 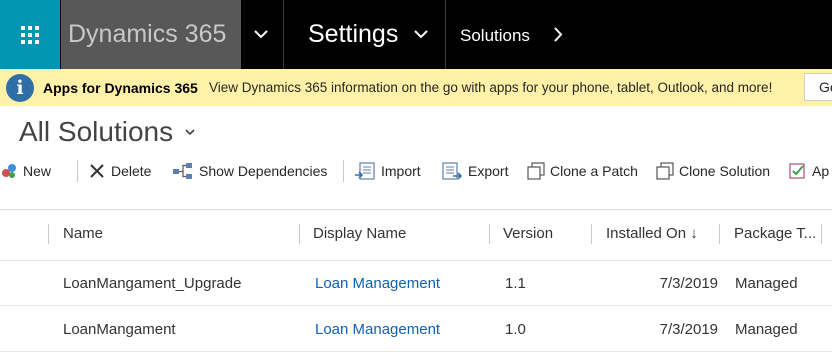 I want to click on info-icon: i, so click(x=20, y=88).